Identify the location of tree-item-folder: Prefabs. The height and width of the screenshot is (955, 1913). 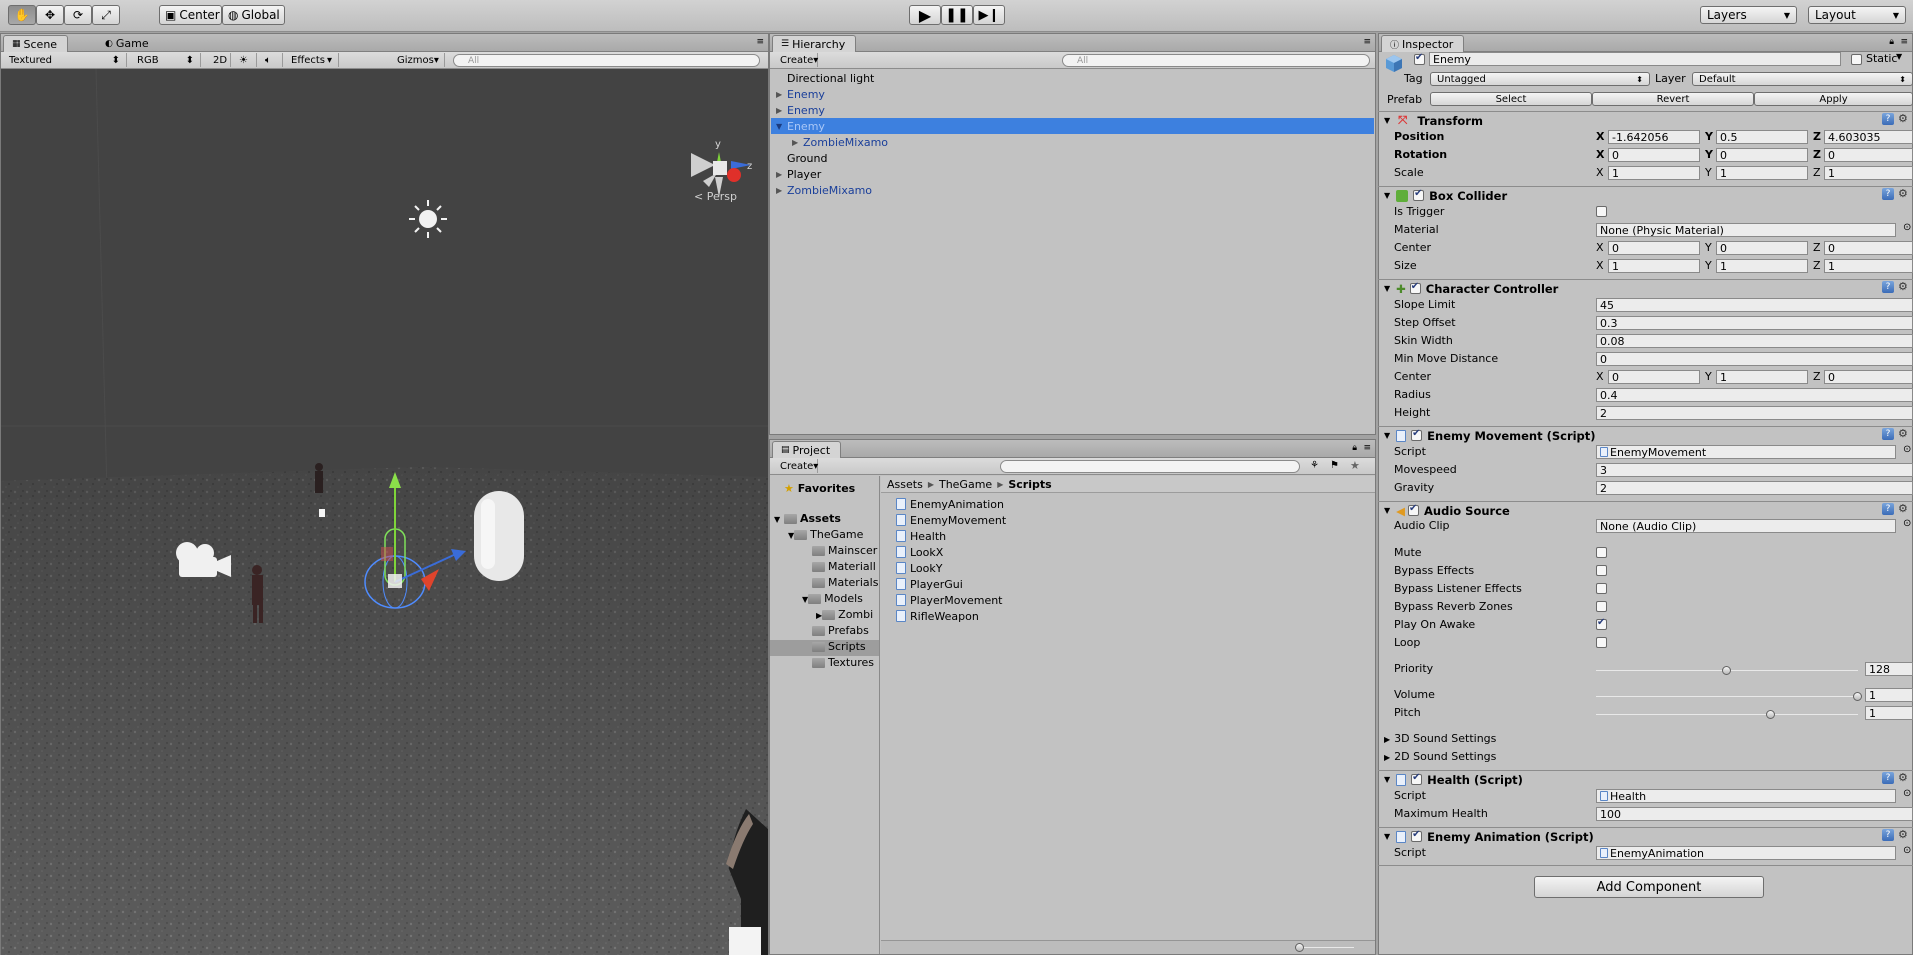
(840, 630).